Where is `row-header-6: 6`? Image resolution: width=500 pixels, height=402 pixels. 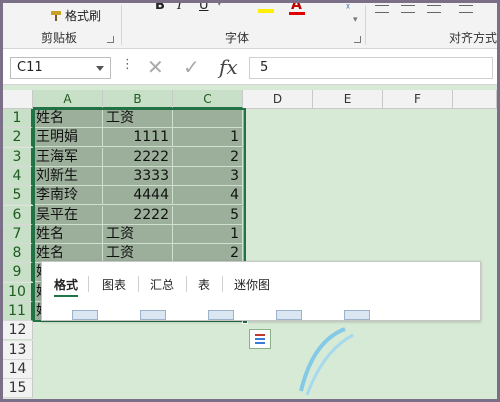
row-header-6: 6 is located at coordinates (18, 215).